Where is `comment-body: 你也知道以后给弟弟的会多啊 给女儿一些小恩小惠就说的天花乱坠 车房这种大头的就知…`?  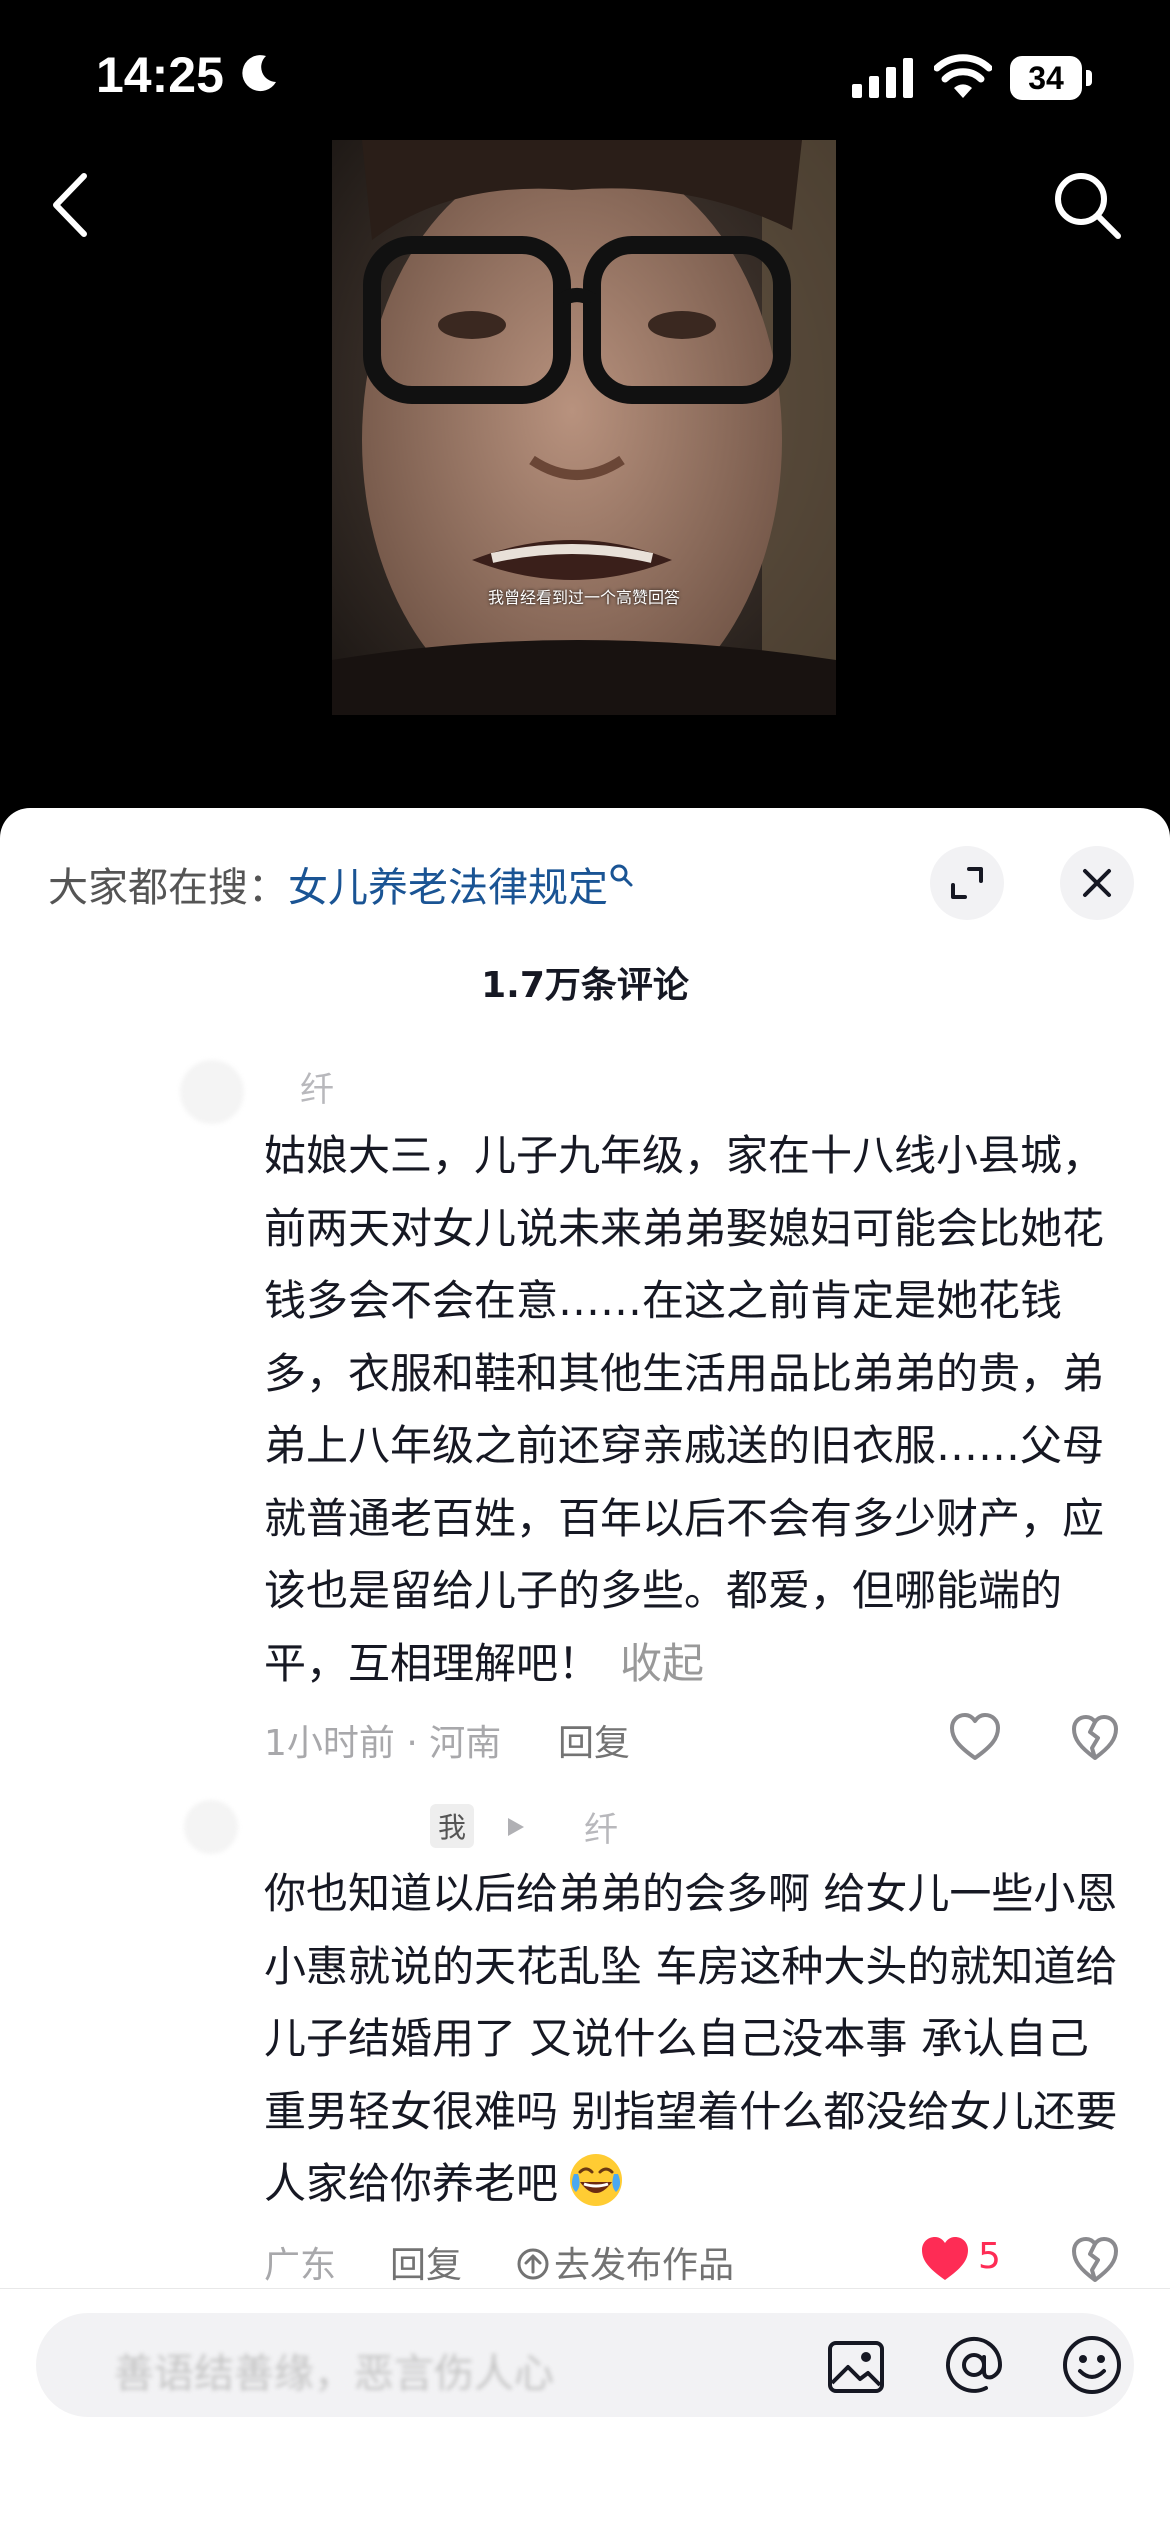 comment-body: 你也知道以后给弟弟的会多啊 给女儿一些小恩小惠就说的天花乱坠 车房这种大头的就知… is located at coordinates (691, 2038).